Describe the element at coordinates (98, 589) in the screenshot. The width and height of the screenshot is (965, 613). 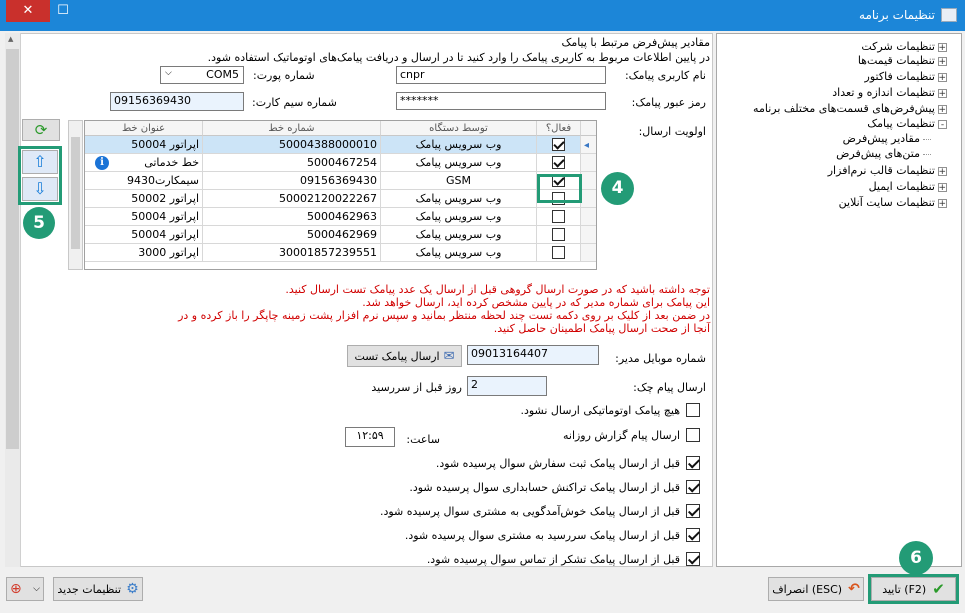
I see `new-settings-button: ⚙ تنظیمات جدید` at that location.